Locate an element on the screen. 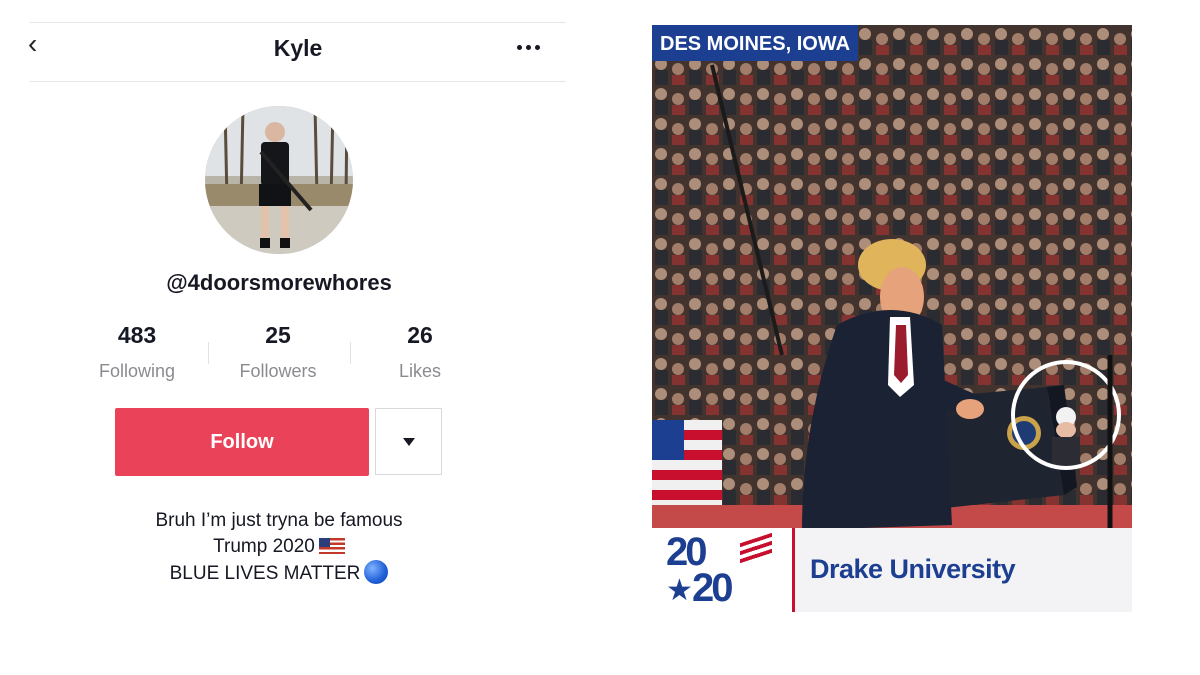 The image size is (1200, 675). lower-third-banner: 20 ★ 20 Drake University is located at coordinates (892, 570).